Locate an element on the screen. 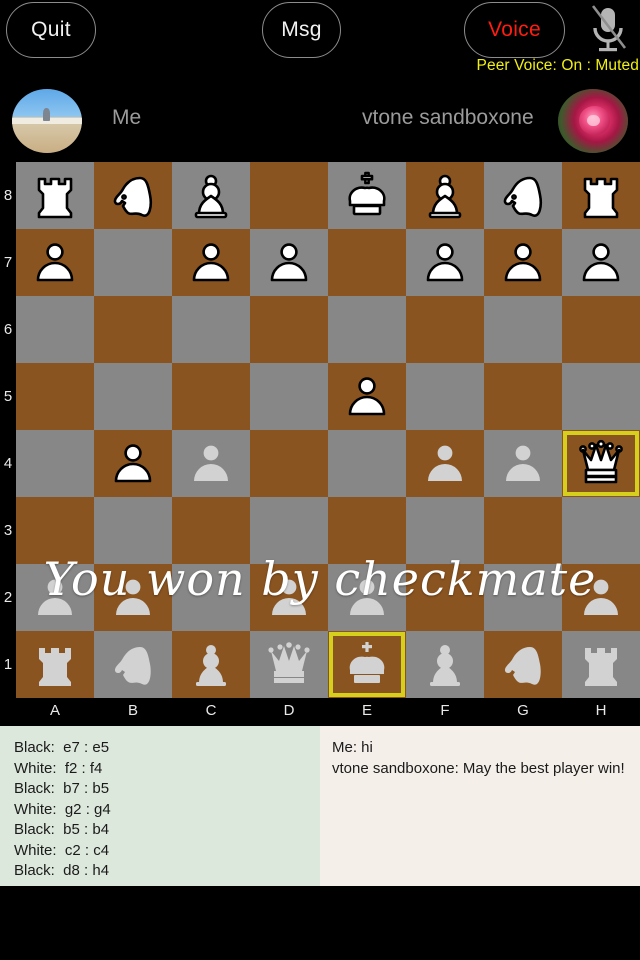 The width and height of the screenshot is (640, 960). board-square-e3 is located at coordinates (367, 530).